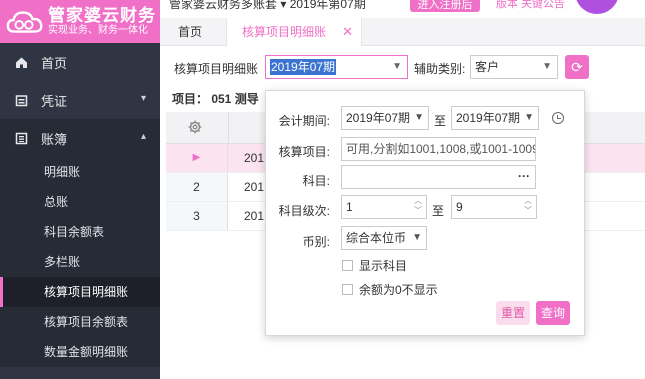  I want to click on tab-bar: 首页 核算项目明细账 ✕, so click(402, 32).